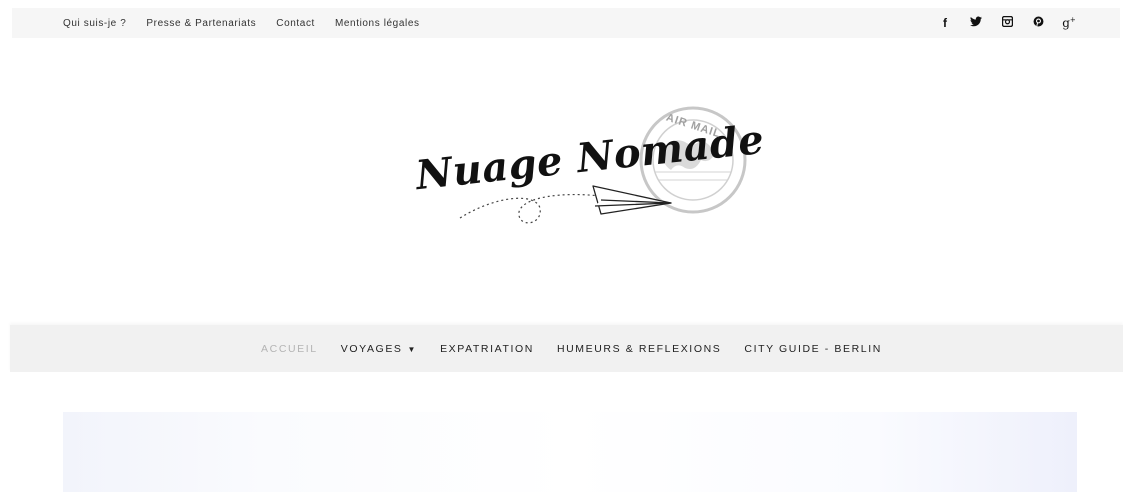 This screenshot has height=492, width=1123. Describe the element at coordinates (639, 349) in the screenshot. I see `nav-item-humeurs: HUMEURS & REFLEXIONS` at that location.